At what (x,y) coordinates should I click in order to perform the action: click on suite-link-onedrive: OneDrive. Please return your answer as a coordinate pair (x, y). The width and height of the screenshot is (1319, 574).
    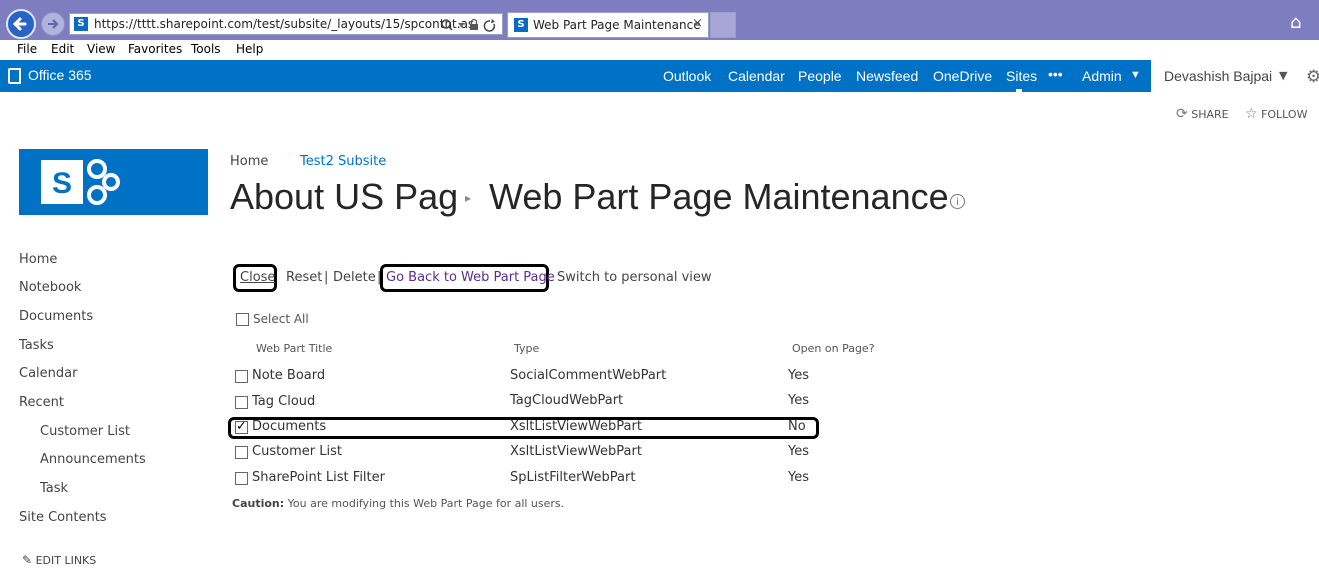
    Looking at the image, I should click on (962, 76).